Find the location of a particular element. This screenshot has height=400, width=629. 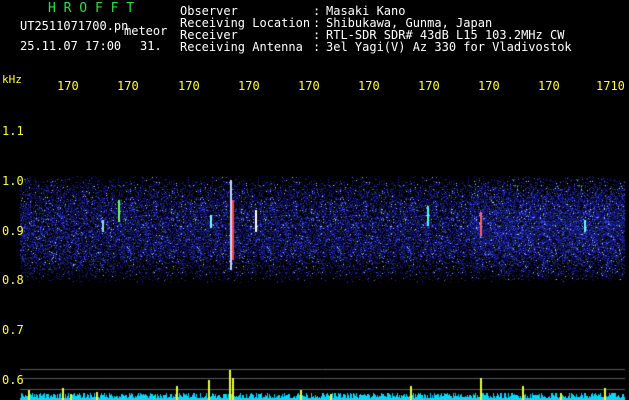

datetime-label: 25.11.07 17:00 is located at coordinates (71, 46).